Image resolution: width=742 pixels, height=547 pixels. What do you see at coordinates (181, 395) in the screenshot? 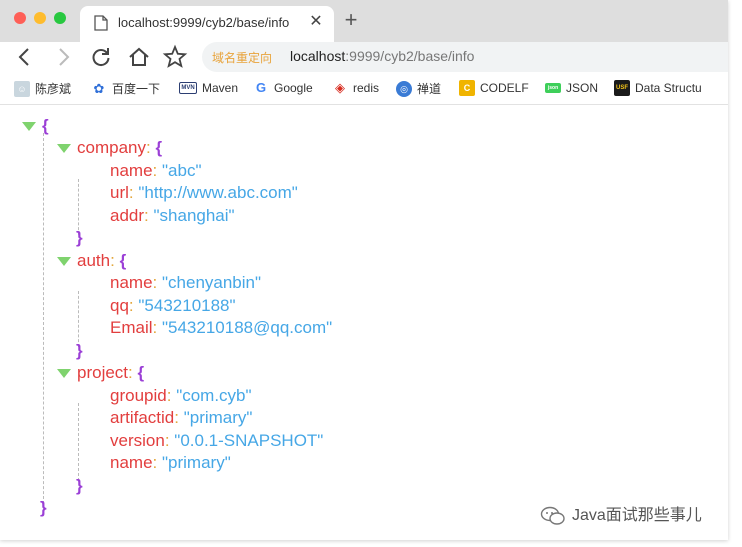
I see `json-property: groupid: "com.cyb"` at bounding box center [181, 395].